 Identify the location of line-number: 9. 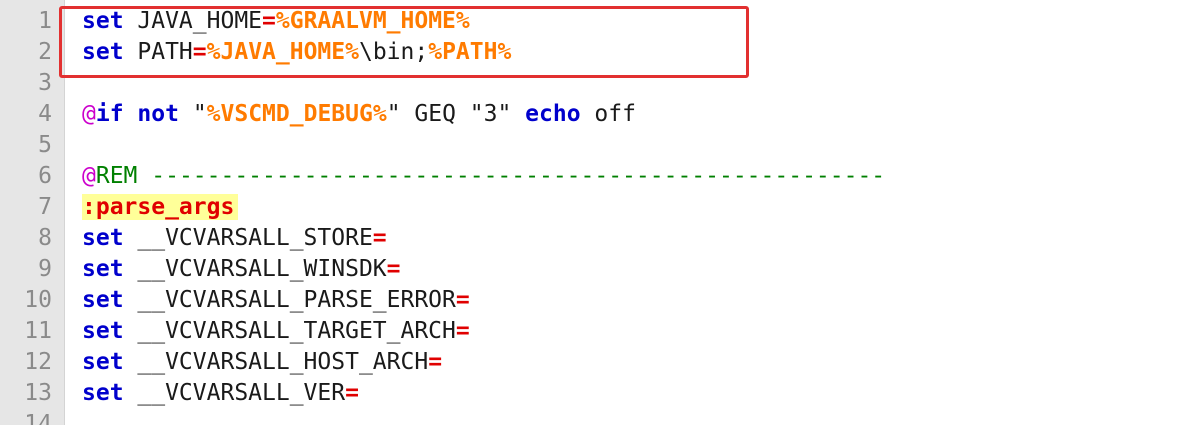
(45, 268).